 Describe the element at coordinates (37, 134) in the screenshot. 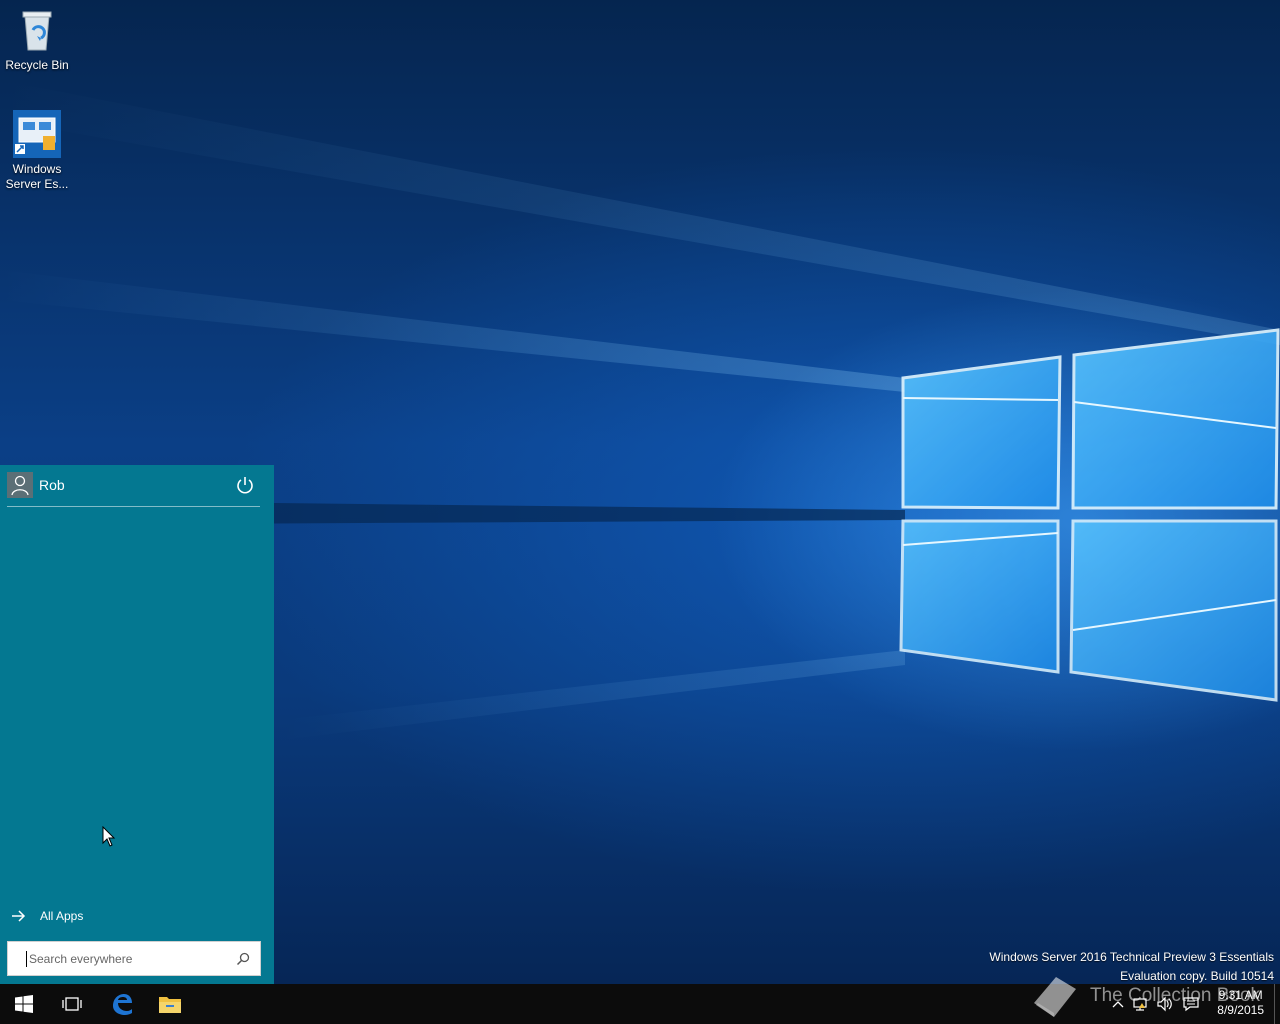

I see `server-dashboard-icon` at that location.